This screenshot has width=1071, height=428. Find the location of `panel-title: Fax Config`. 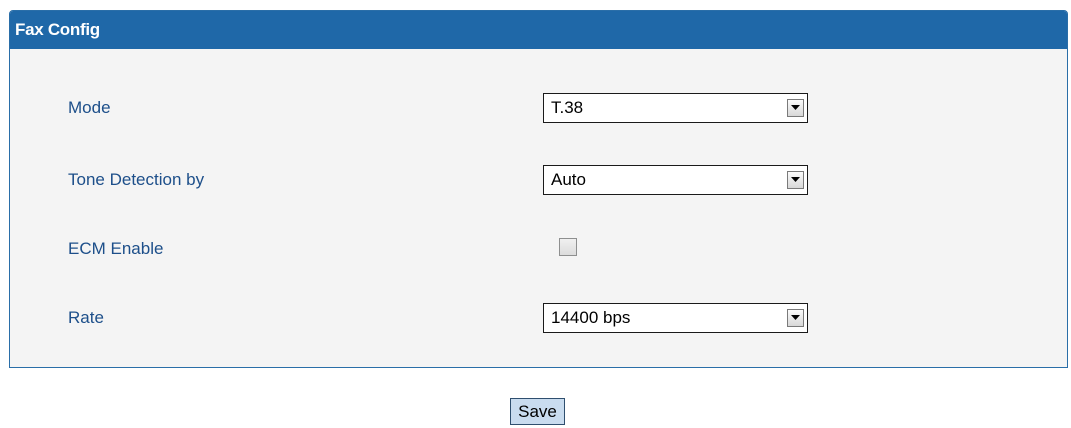

panel-title: Fax Config is located at coordinates (538, 30).